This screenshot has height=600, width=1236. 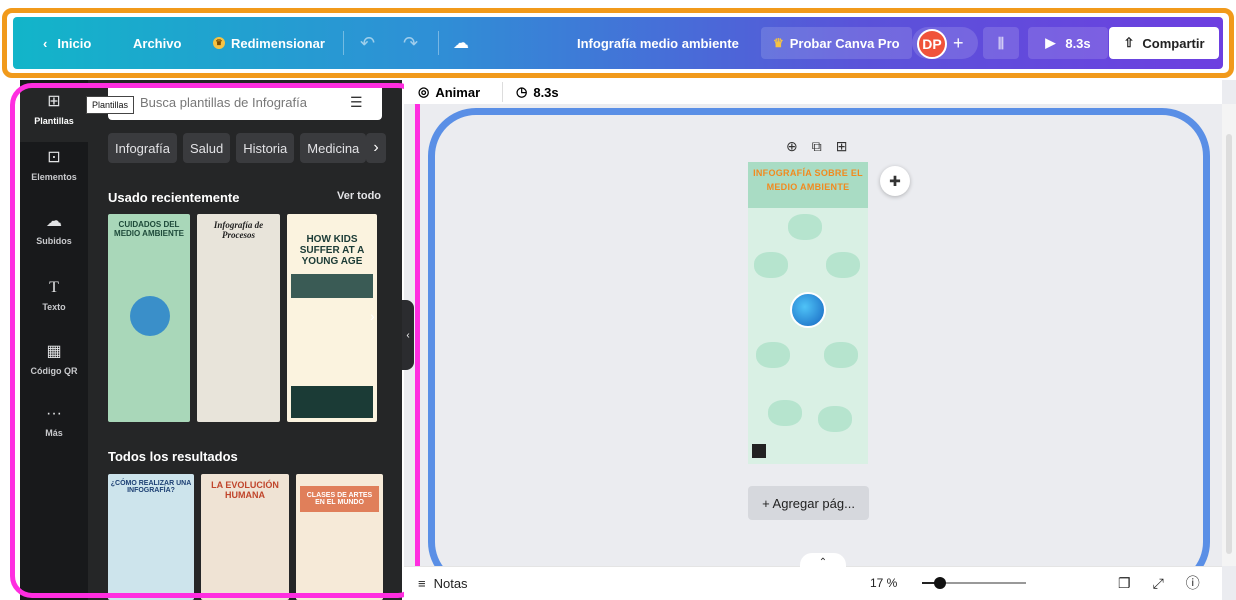 I want to click on present-button: ▶ 8.3s, so click(x=1068, y=43).